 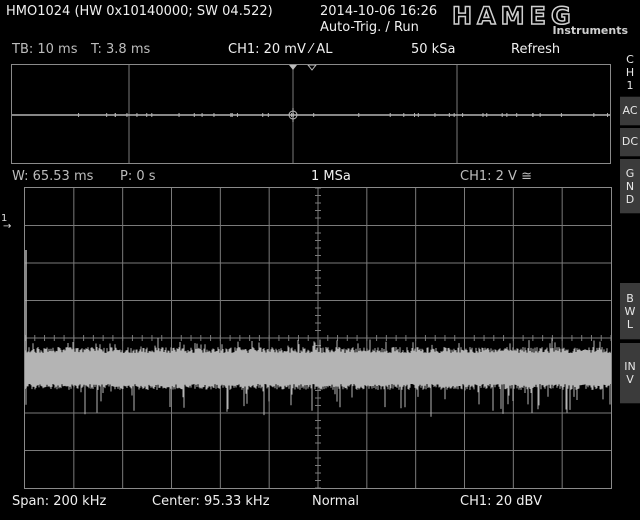 What do you see at coordinates (536, 49) in the screenshot?
I see `acquisition-mode-label: Refresh` at bounding box center [536, 49].